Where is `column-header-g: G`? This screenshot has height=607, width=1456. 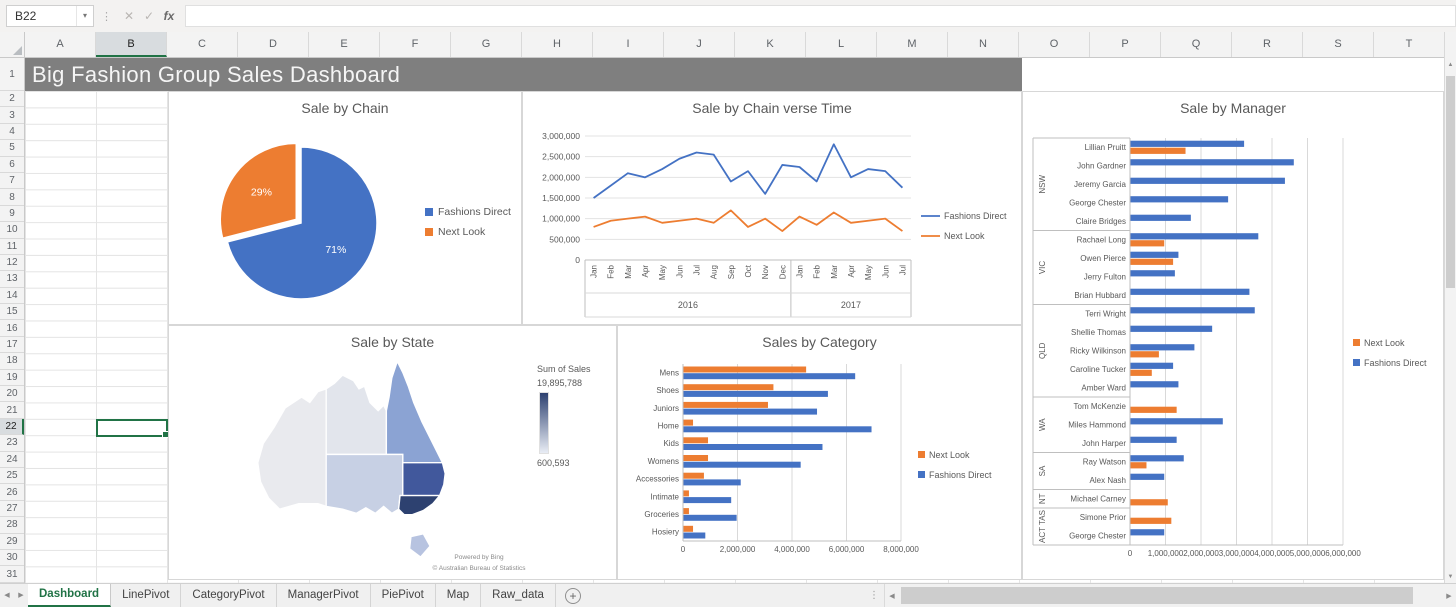 column-header-g: G is located at coordinates (486, 44).